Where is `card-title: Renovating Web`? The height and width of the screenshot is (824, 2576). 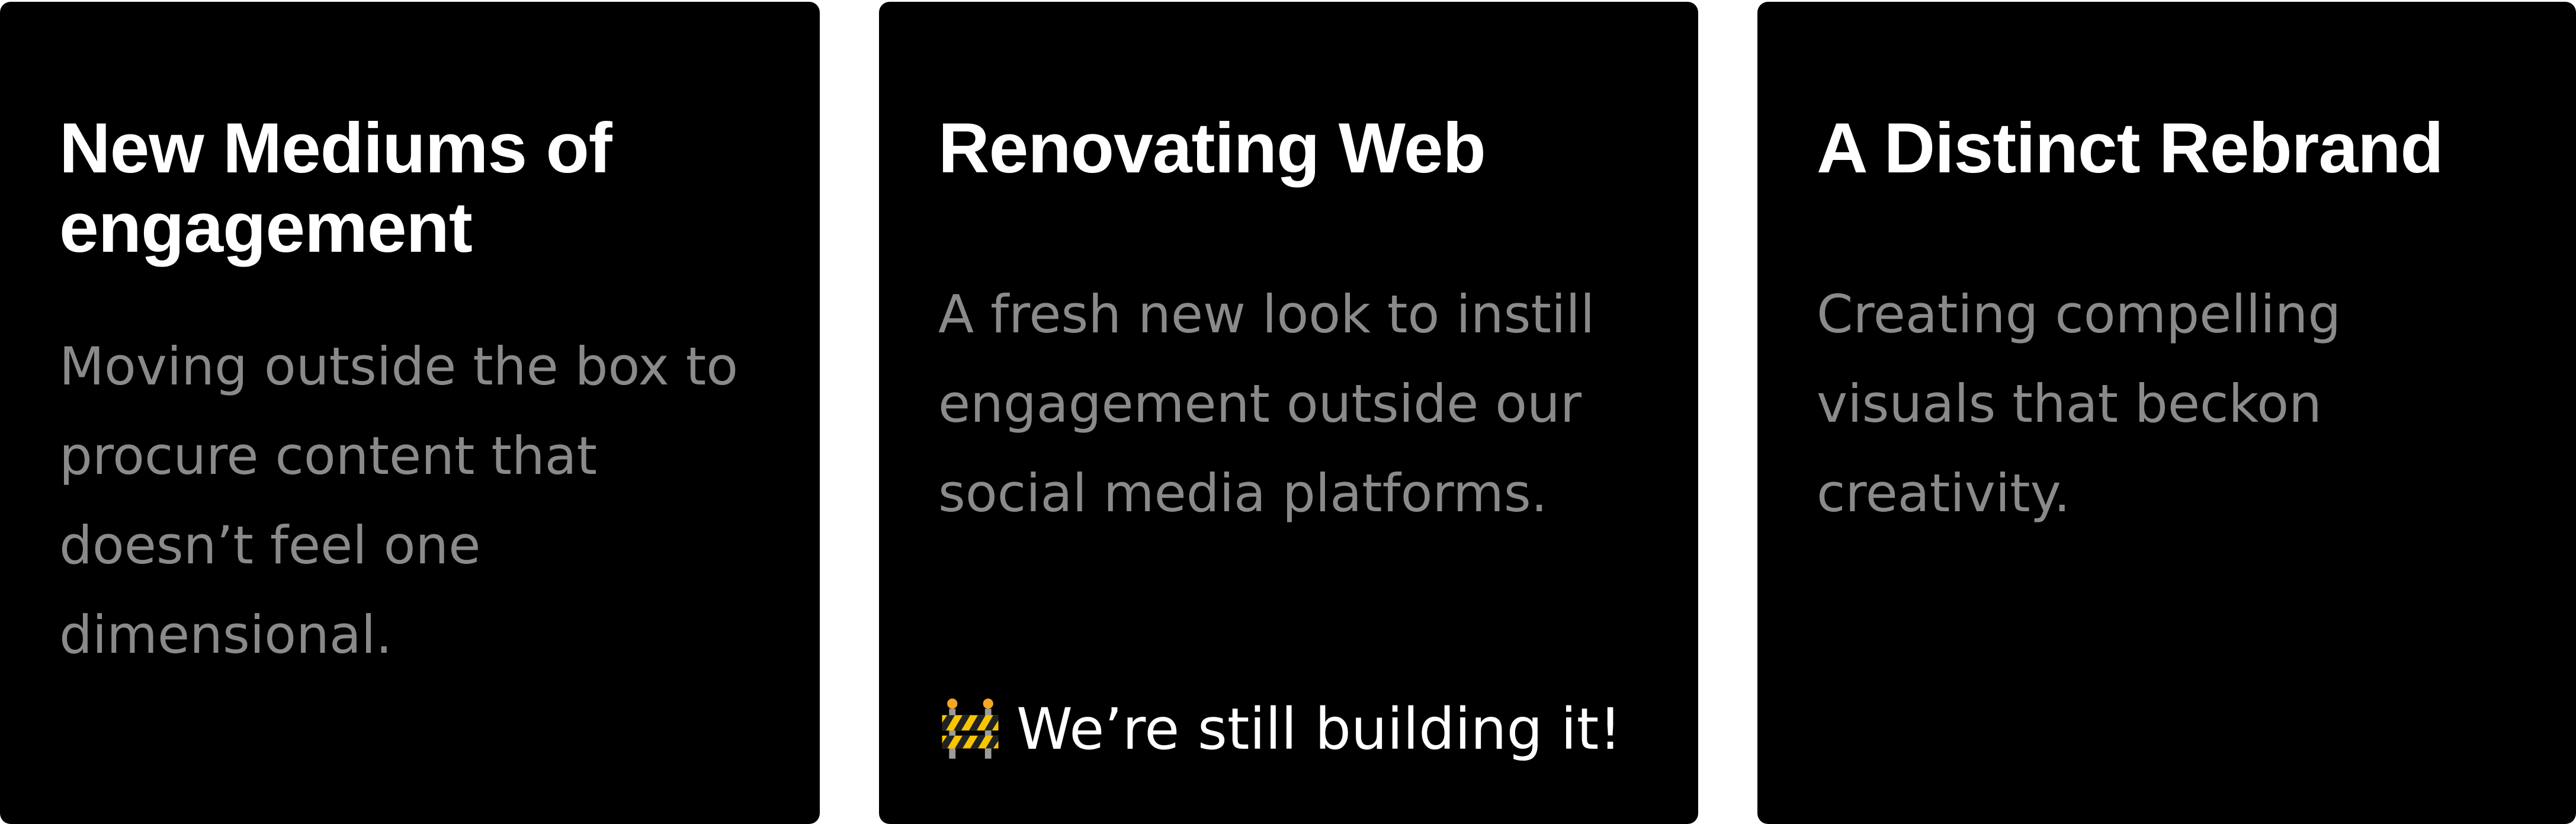
card-title: Renovating Web is located at coordinates (1212, 148).